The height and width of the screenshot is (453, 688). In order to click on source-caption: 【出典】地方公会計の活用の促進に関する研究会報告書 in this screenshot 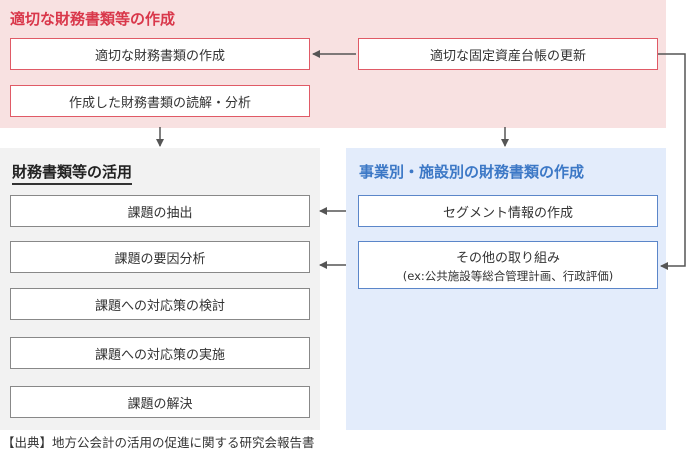, I will do `click(158, 442)`.